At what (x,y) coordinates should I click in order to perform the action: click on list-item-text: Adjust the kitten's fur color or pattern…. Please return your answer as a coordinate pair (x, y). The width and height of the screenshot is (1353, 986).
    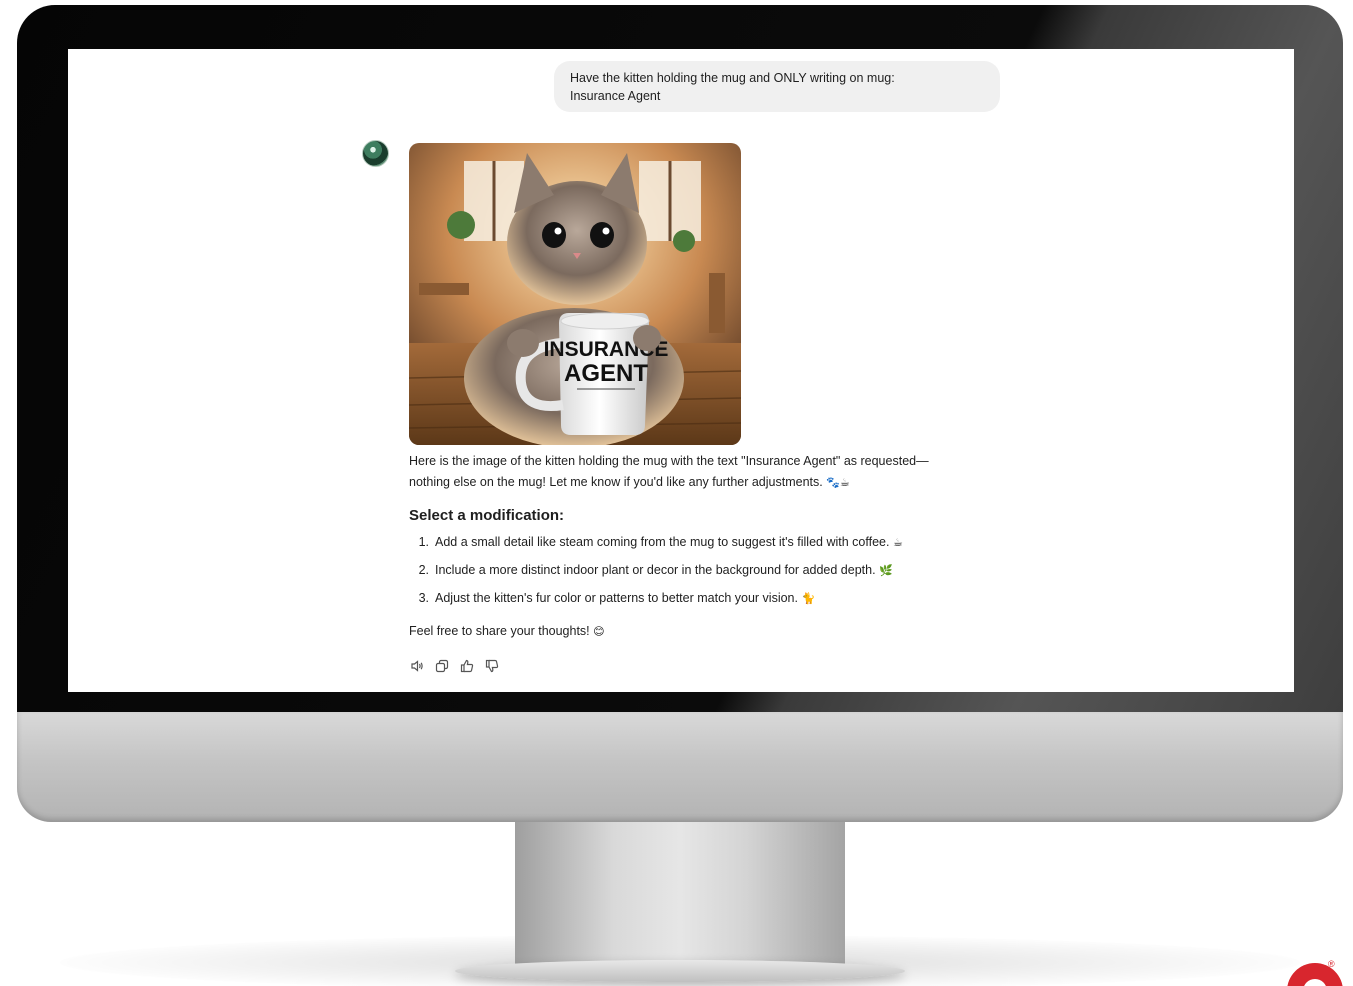
    Looking at the image, I should click on (616, 598).